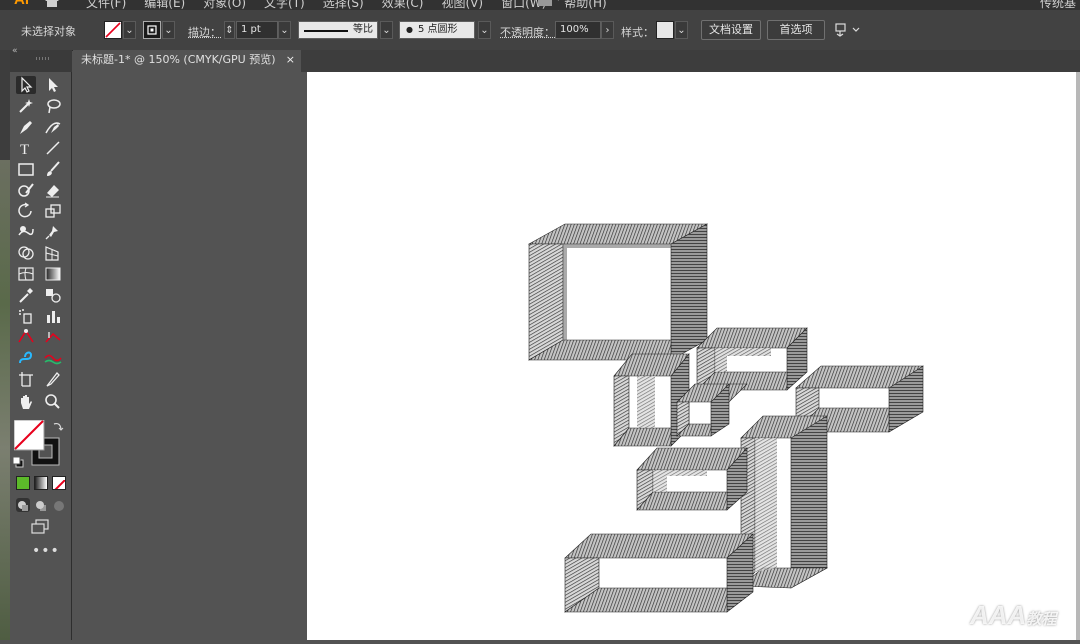 The height and width of the screenshot is (644, 1080). What do you see at coordinates (15, 51) in the screenshot?
I see `collapse-icon: «` at bounding box center [15, 51].